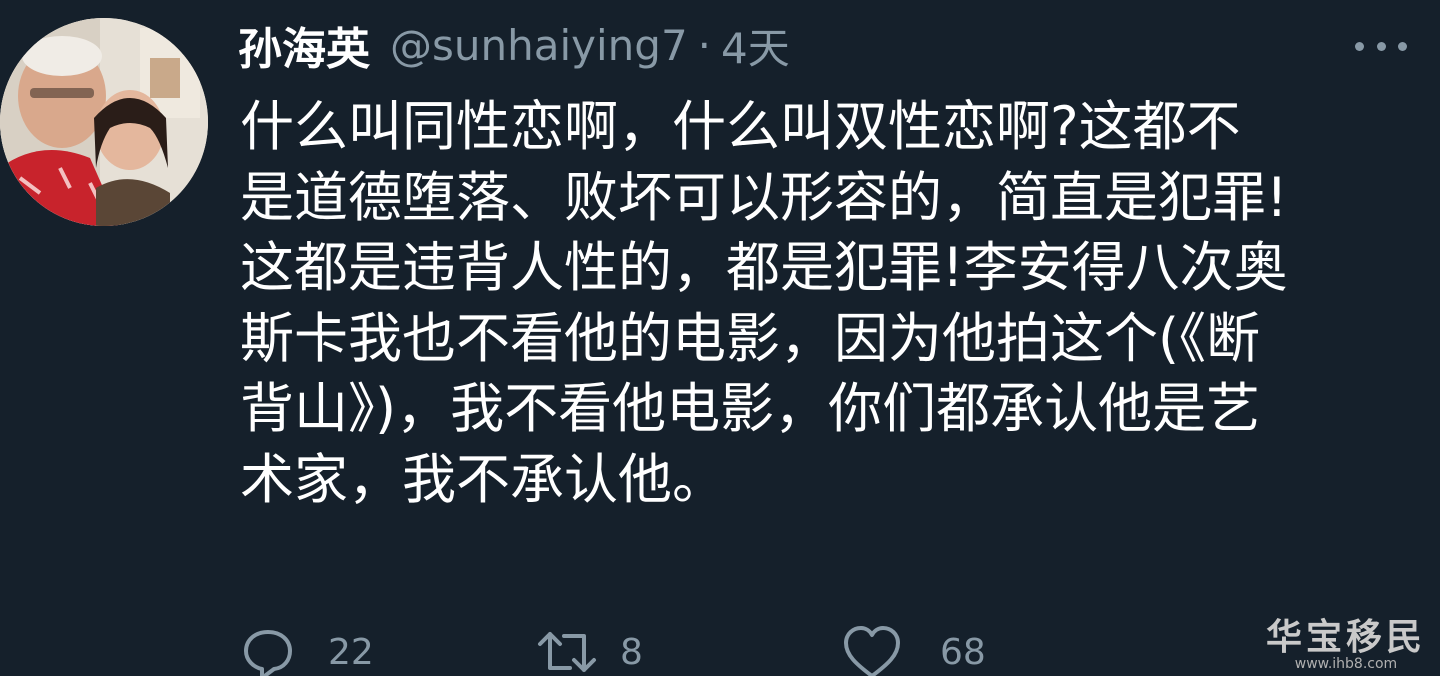 Image resolution: width=1440 pixels, height=676 pixels. Describe the element at coordinates (1381, 46) in the screenshot. I see `more-horizontal-icon` at that location.